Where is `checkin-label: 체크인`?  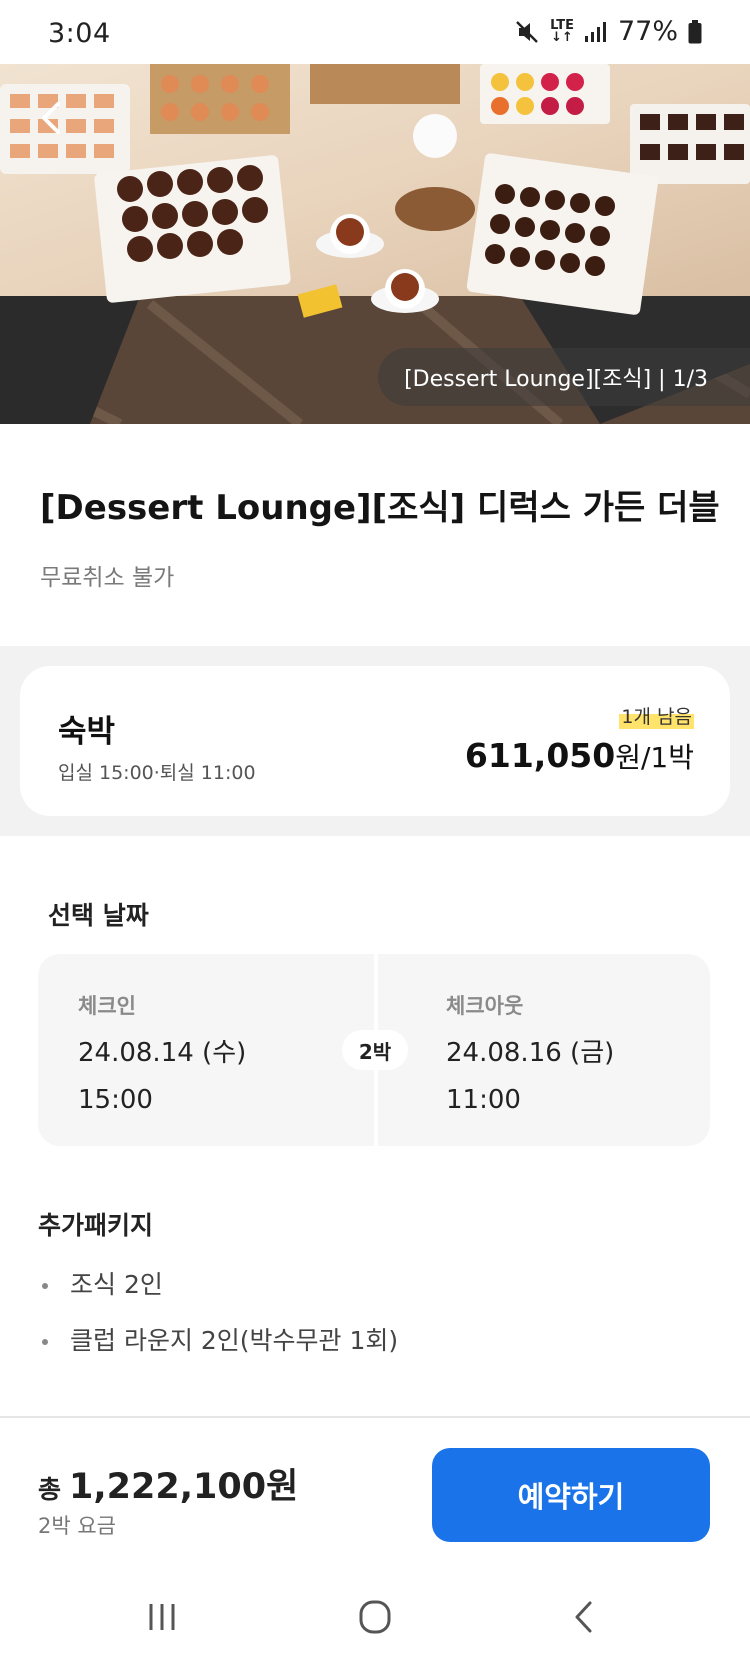 checkin-label: 체크인 is located at coordinates (107, 1006).